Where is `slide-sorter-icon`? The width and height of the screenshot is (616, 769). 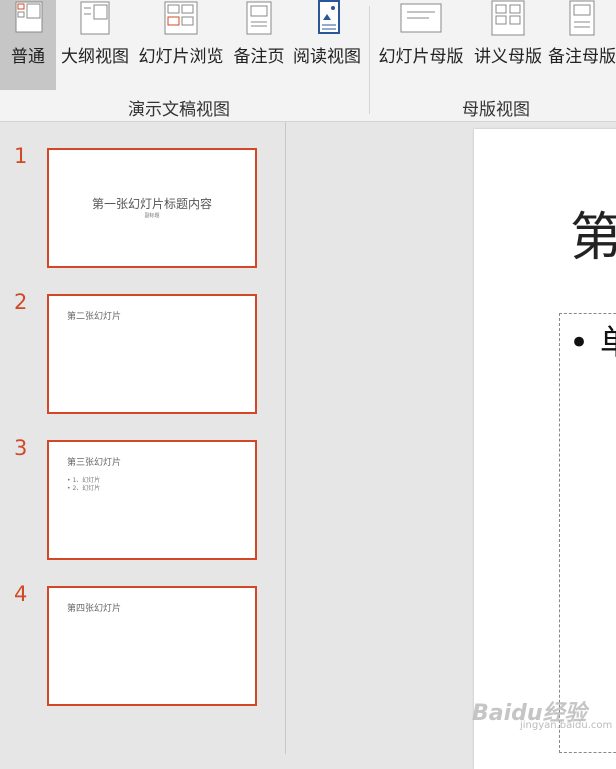 slide-sorter-icon is located at coordinates (181, 18).